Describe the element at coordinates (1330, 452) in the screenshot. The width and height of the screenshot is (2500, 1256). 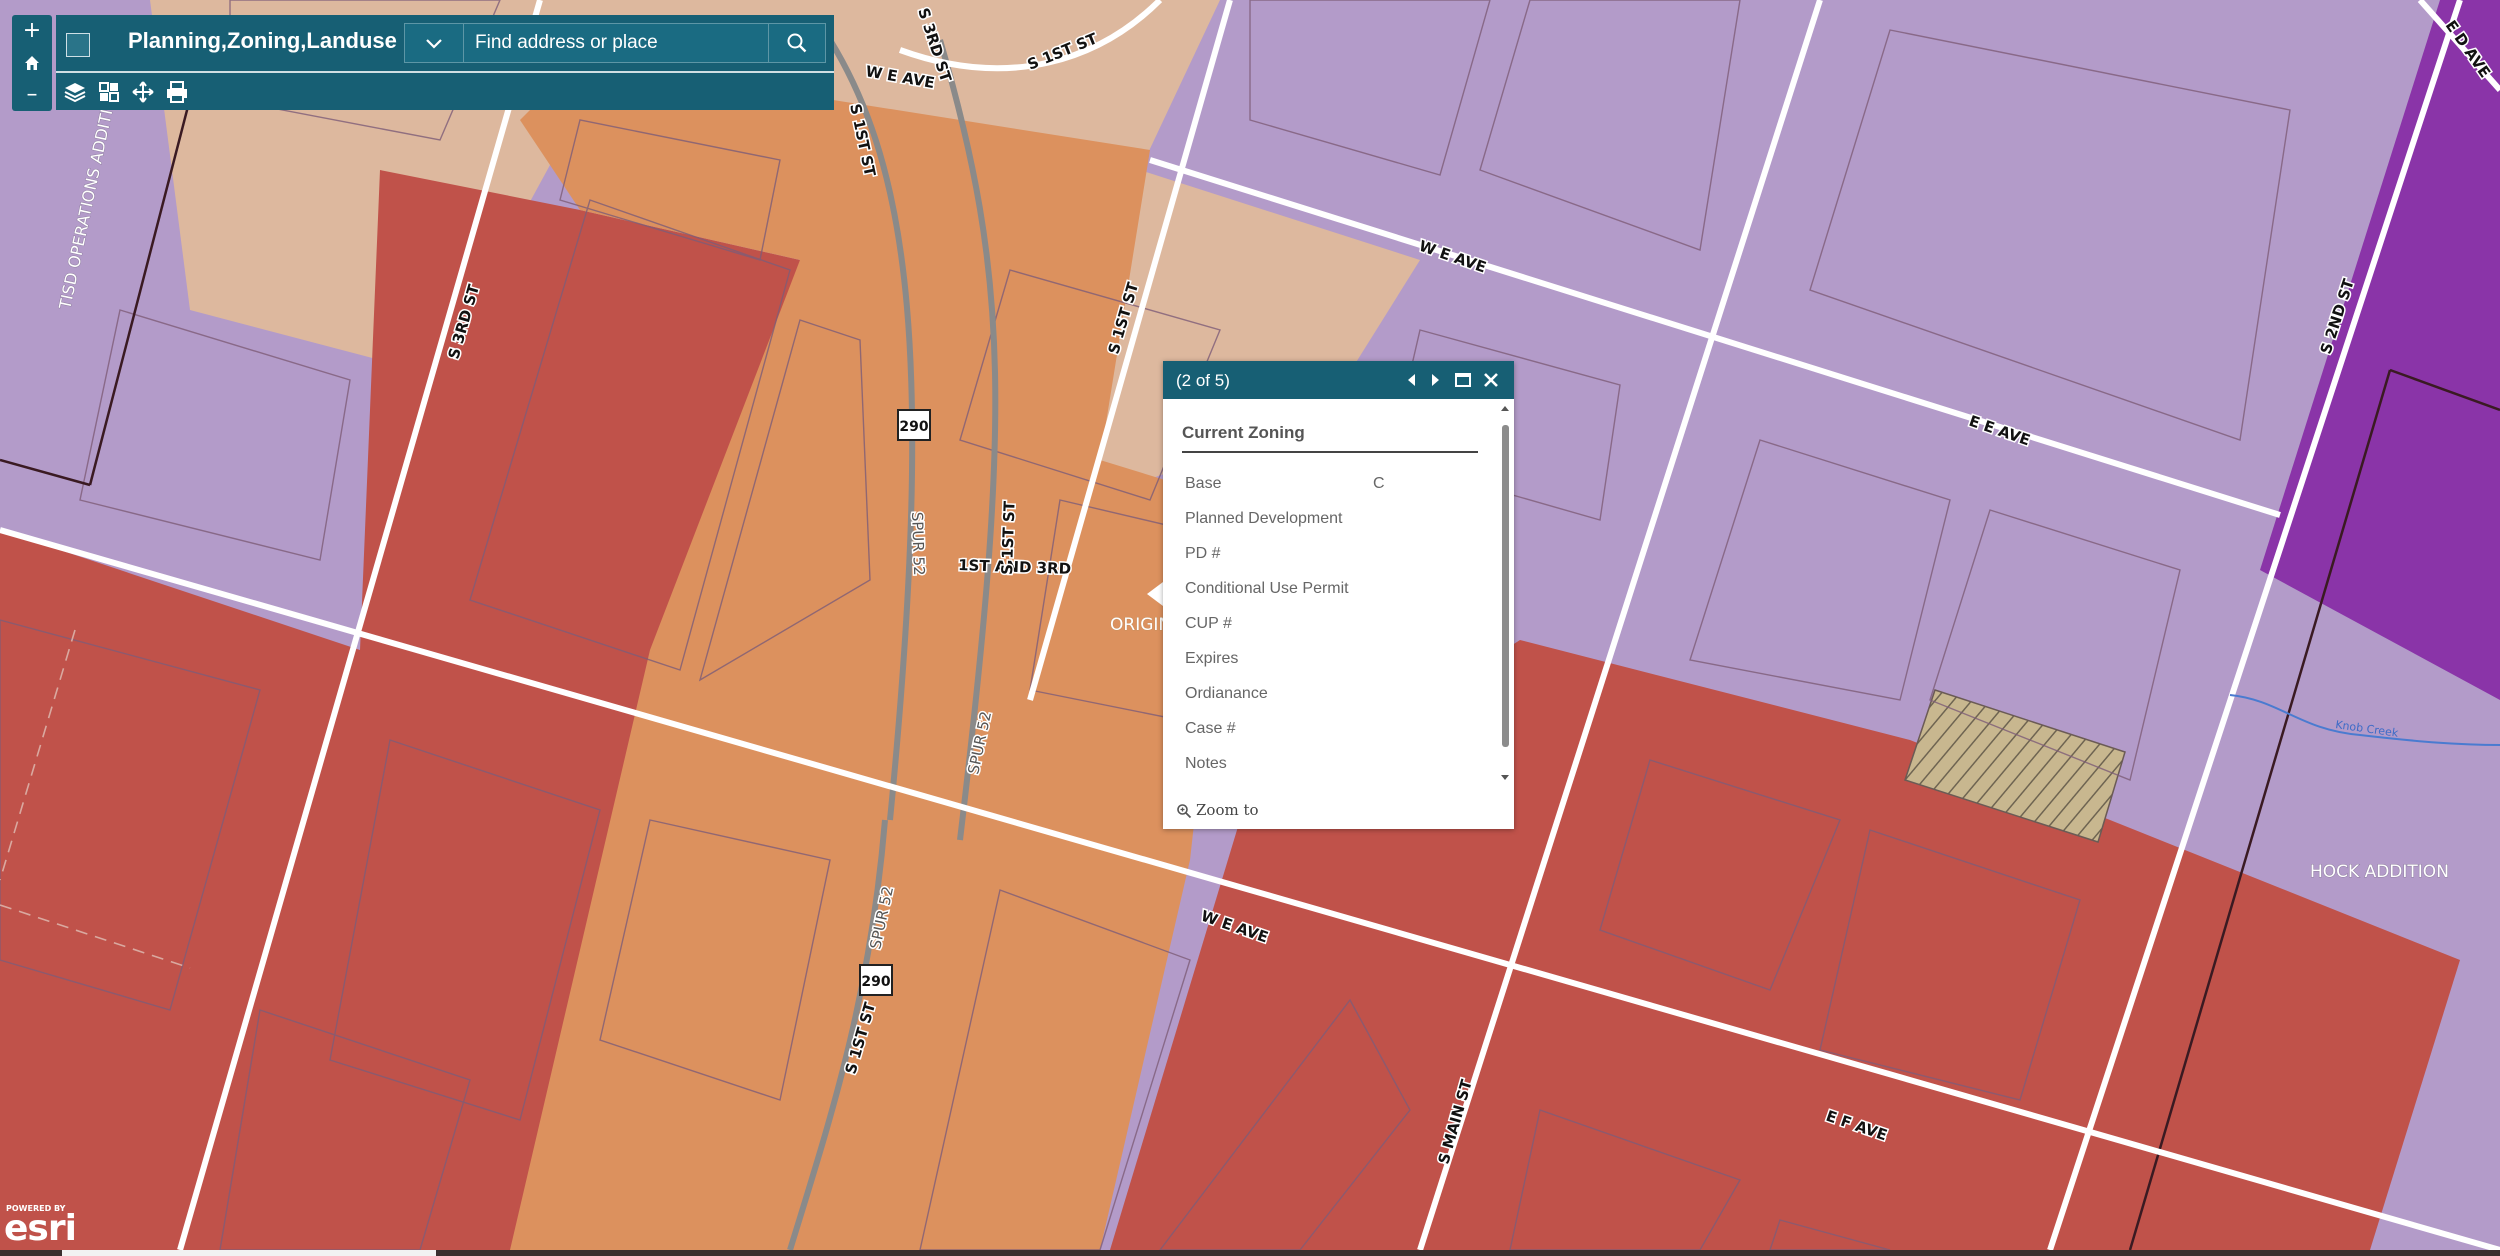
I see `section-divider` at that location.